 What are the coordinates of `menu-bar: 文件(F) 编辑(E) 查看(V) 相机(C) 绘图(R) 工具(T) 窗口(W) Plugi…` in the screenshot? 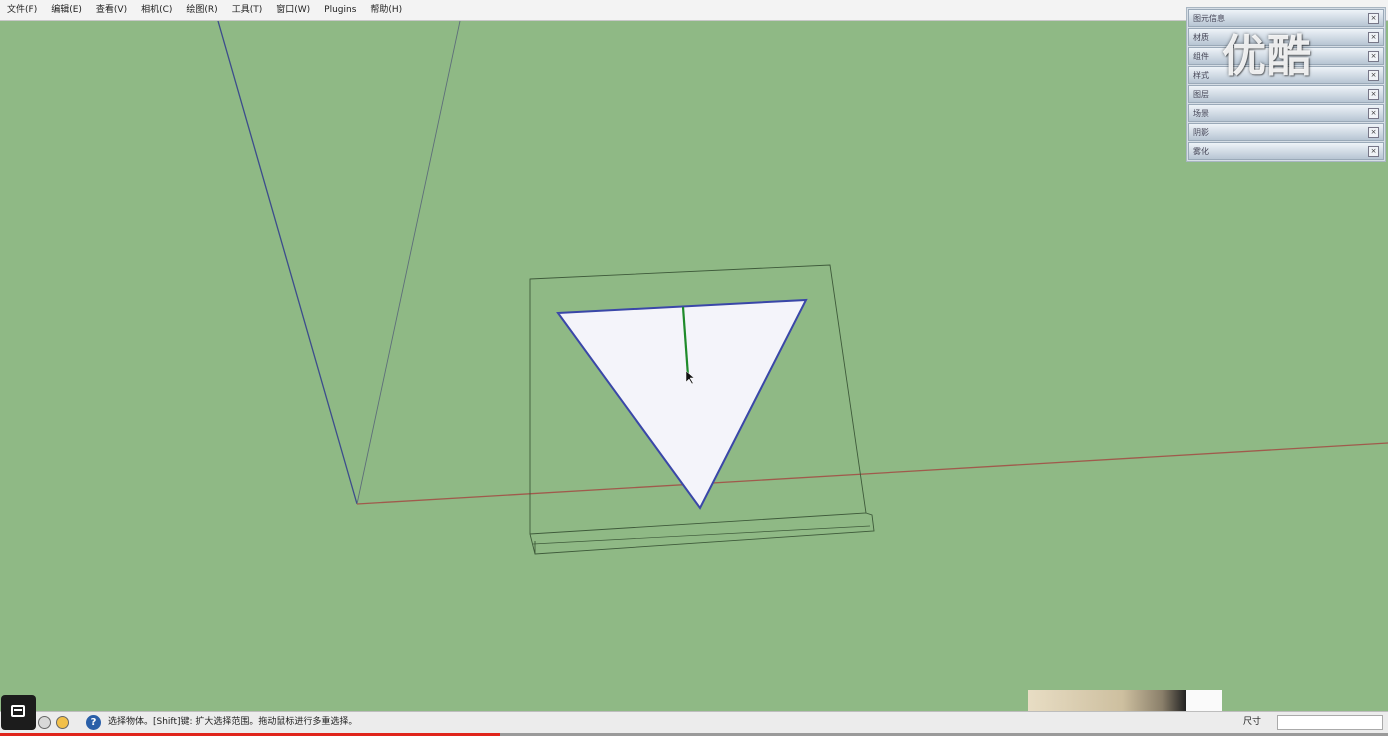 It's located at (694, 10).